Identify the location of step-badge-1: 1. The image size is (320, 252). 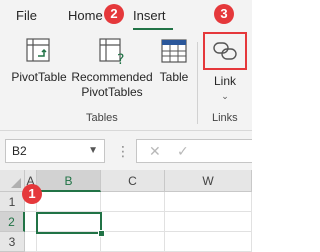
(32, 194).